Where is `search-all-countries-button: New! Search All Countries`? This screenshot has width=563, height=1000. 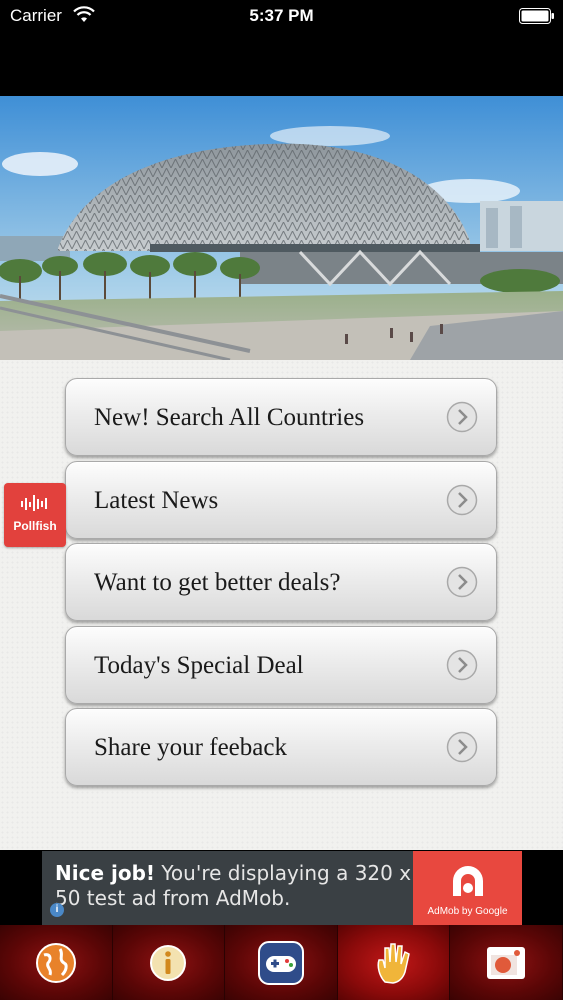 search-all-countries-button: New! Search All Countries is located at coordinates (281, 417).